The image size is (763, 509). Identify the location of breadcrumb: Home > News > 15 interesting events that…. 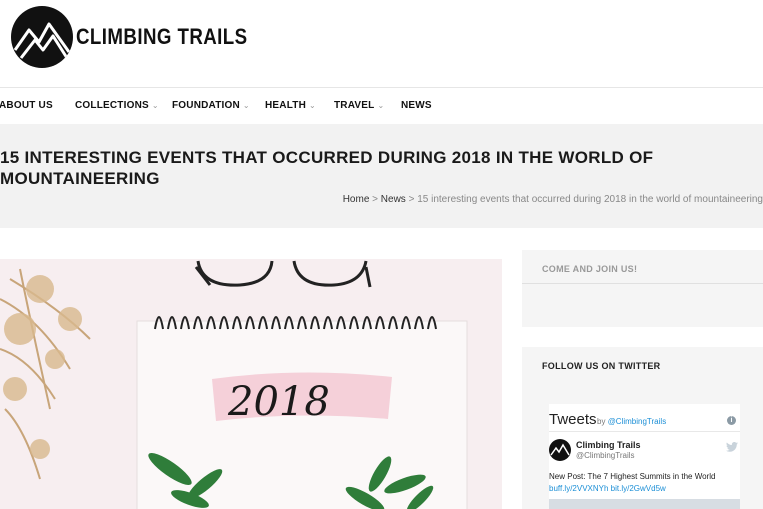
(553, 199).